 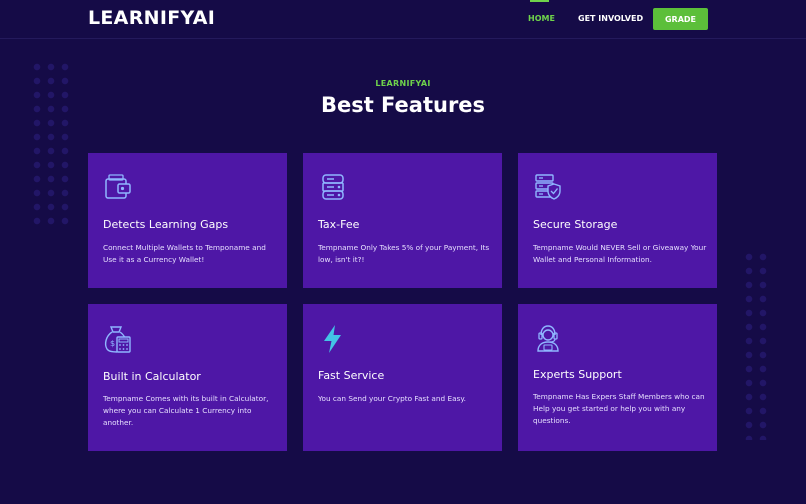 What do you see at coordinates (539, 1) in the screenshot?
I see `active-nav-indicator` at bounding box center [539, 1].